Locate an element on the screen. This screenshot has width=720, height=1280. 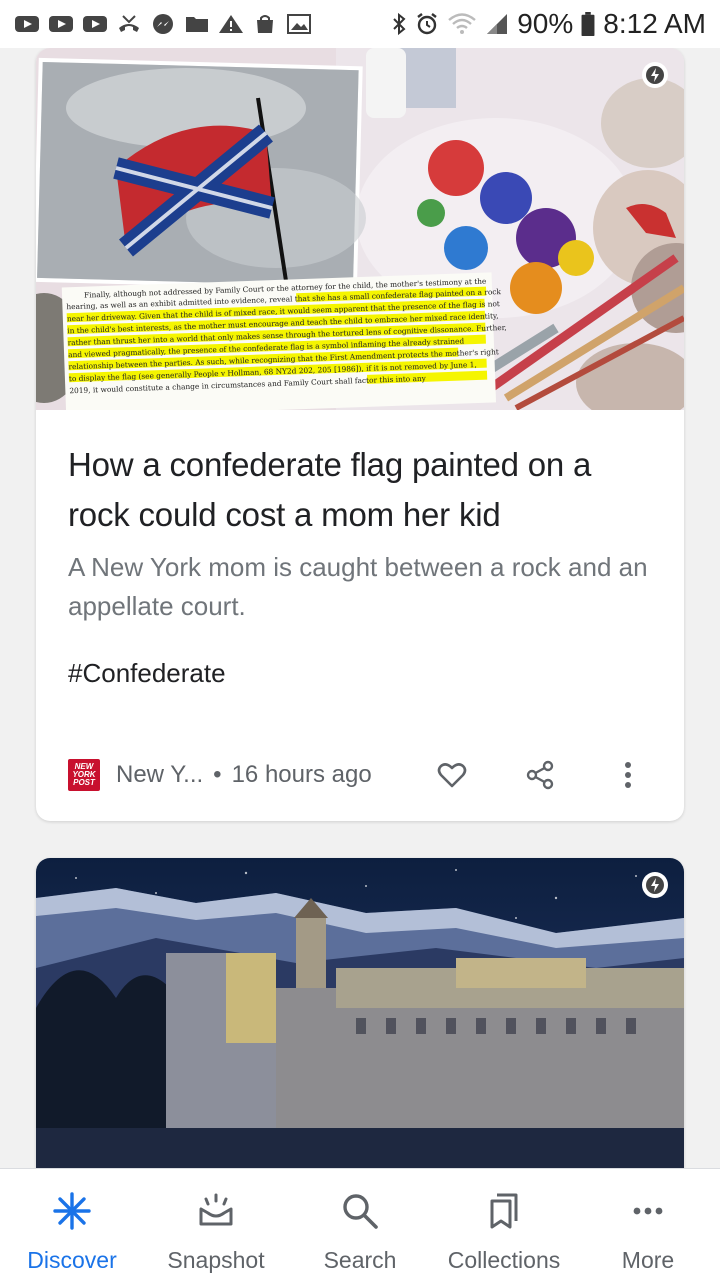
gallery-icon is located at coordinates (299, 24).